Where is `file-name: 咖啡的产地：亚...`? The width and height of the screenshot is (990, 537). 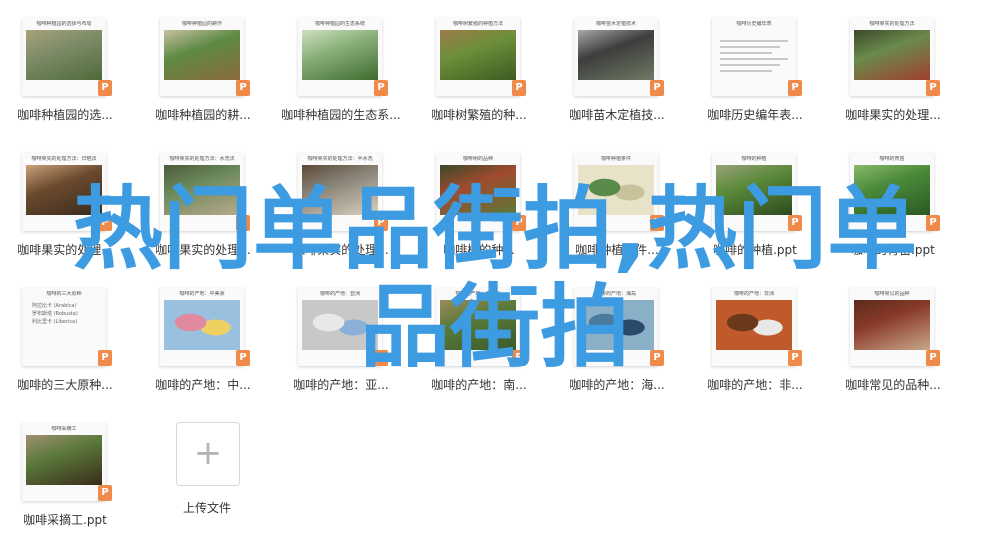 file-name: 咖啡的产地：亚... is located at coordinates (341, 385).